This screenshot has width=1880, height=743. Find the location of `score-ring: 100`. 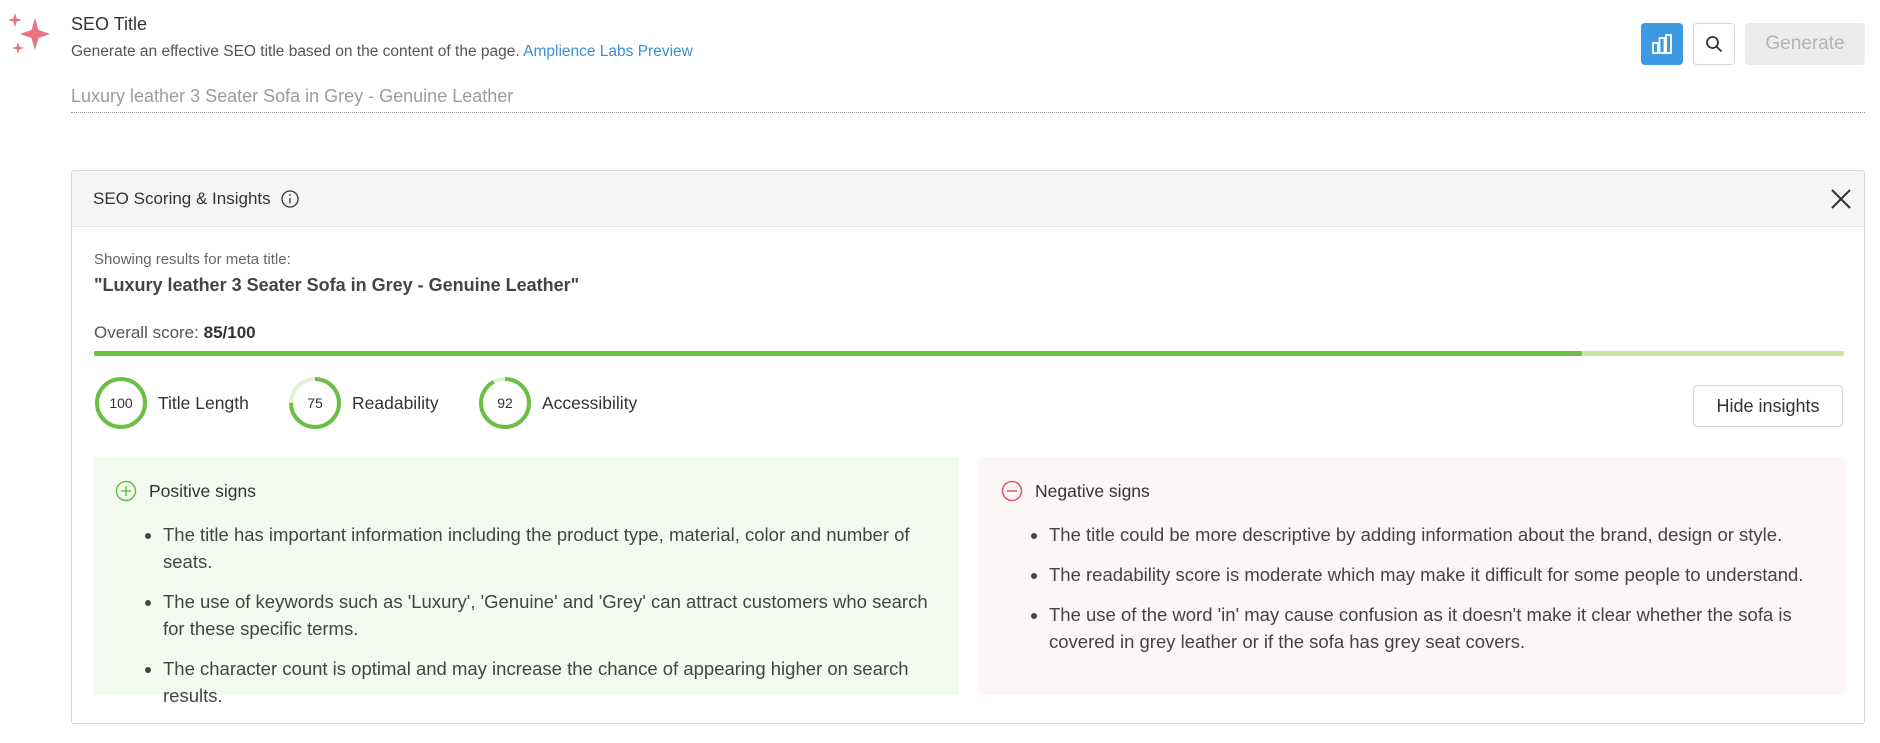

score-ring: 100 is located at coordinates (121, 403).